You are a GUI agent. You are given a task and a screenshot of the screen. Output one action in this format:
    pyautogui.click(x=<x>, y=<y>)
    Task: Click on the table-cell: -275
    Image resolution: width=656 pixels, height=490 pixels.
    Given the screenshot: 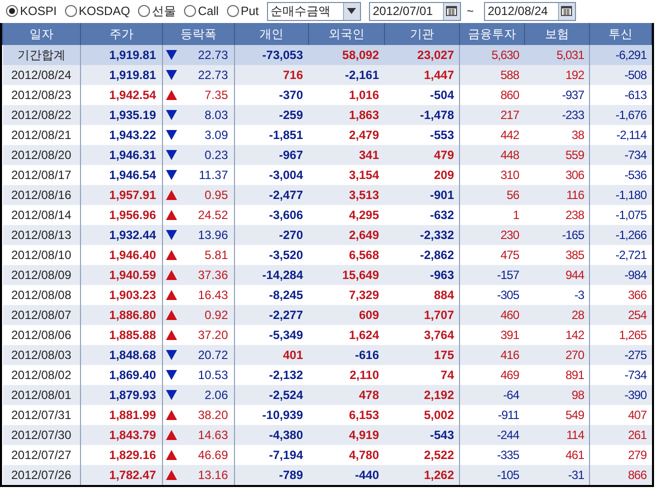 What is the action you would take?
    pyautogui.click(x=621, y=355)
    